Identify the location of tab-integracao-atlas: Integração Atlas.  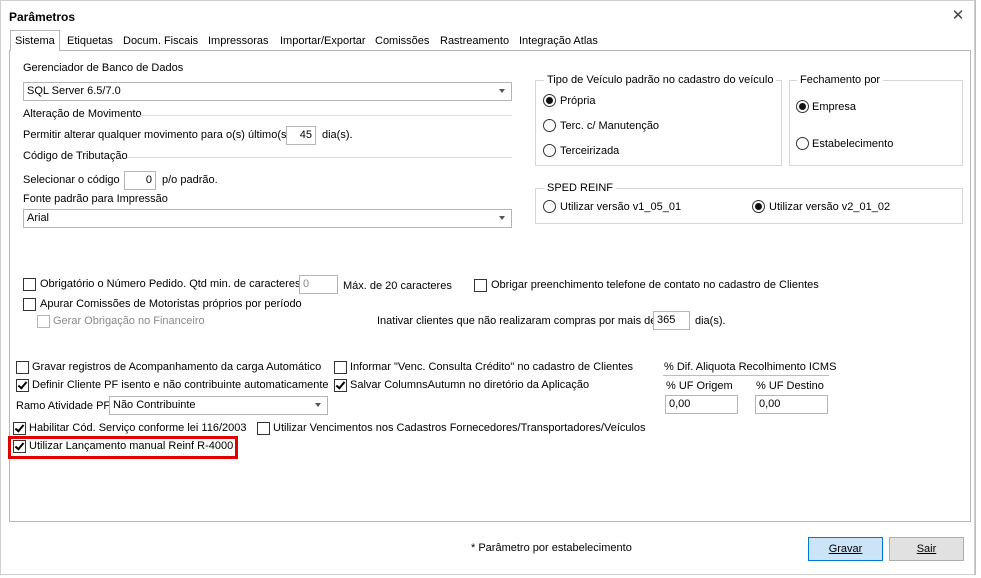
(558, 41).